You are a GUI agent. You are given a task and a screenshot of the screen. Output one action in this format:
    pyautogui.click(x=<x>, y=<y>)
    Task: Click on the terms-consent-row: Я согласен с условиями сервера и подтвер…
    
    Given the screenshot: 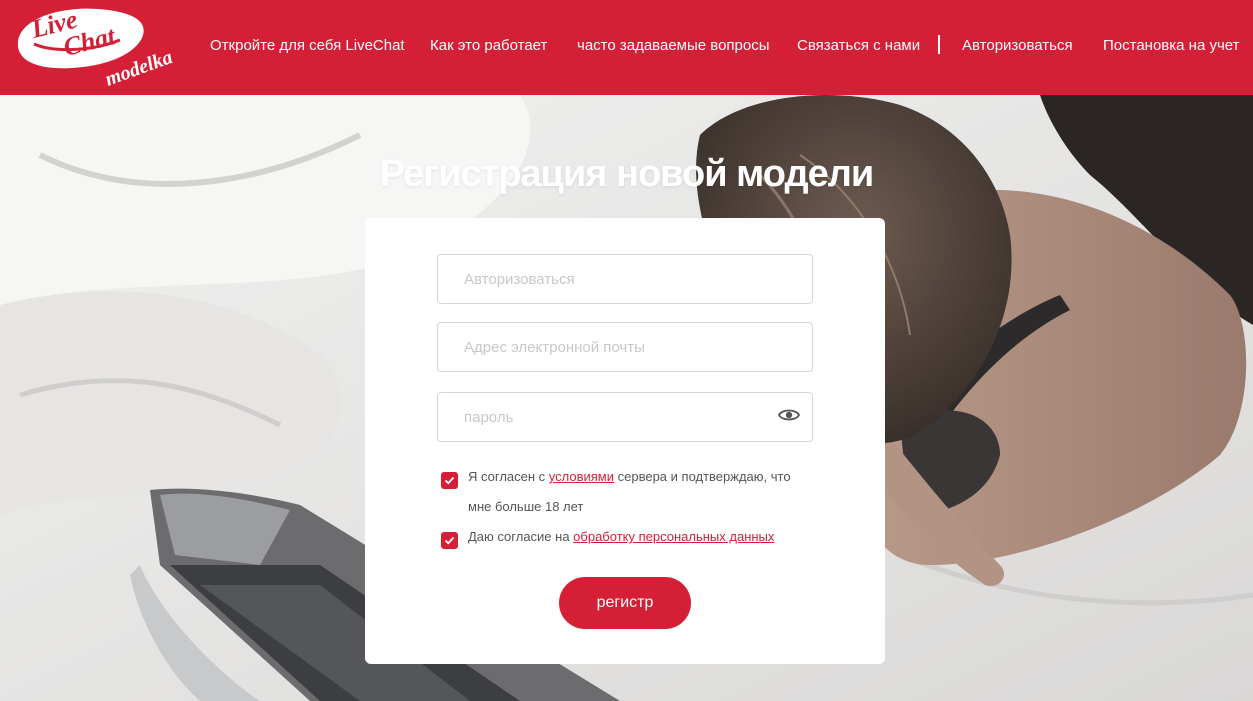 What is the action you would take?
    pyautogui.click(x=631, y=492)
    